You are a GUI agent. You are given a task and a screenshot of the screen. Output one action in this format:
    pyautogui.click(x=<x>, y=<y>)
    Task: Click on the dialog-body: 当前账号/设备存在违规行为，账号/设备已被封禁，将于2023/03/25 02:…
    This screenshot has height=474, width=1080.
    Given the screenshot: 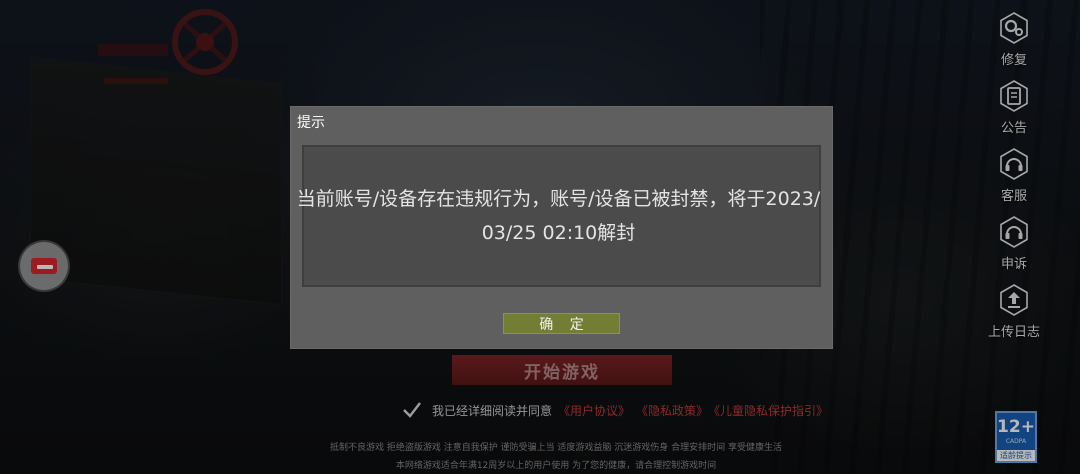 What is the action you would take?
    pyautogui.click(x=559, y=216)
    